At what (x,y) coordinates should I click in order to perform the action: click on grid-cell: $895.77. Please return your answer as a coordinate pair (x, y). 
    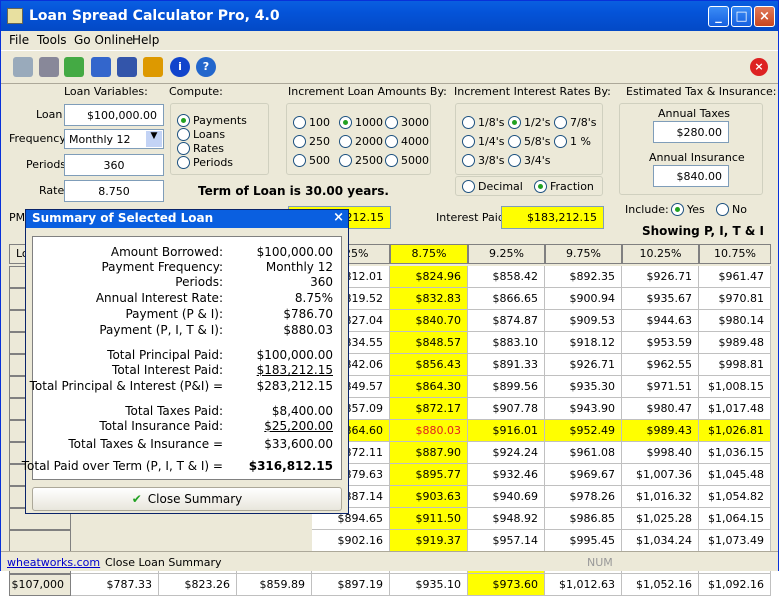
    Looking at the image, I should click on (429, 475).